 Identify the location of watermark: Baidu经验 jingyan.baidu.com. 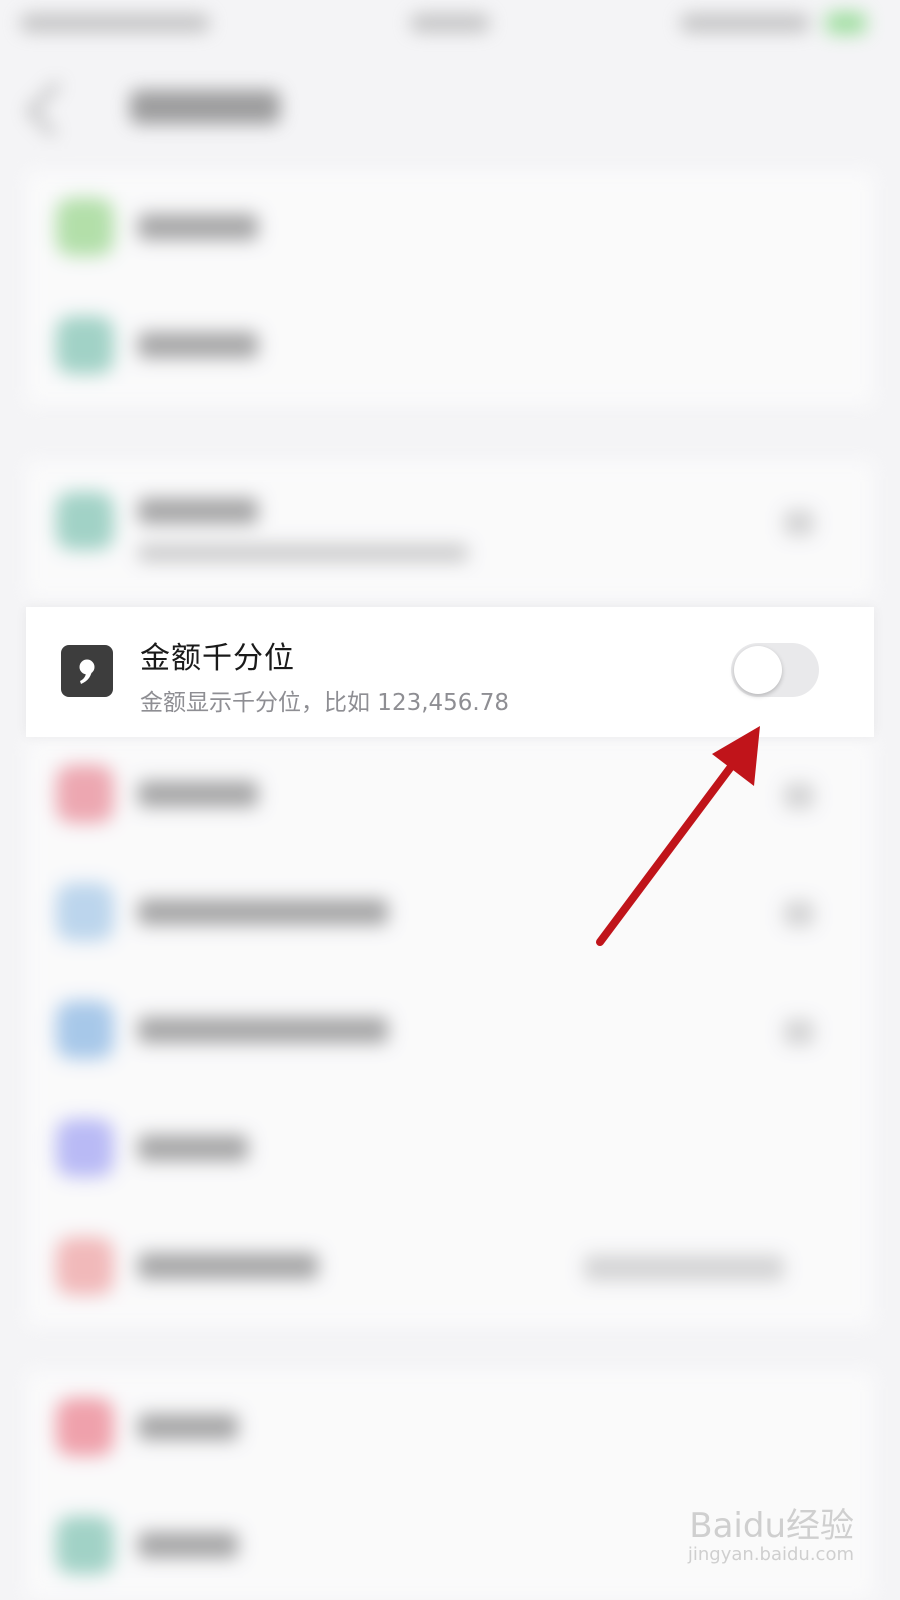
(769, 1533).